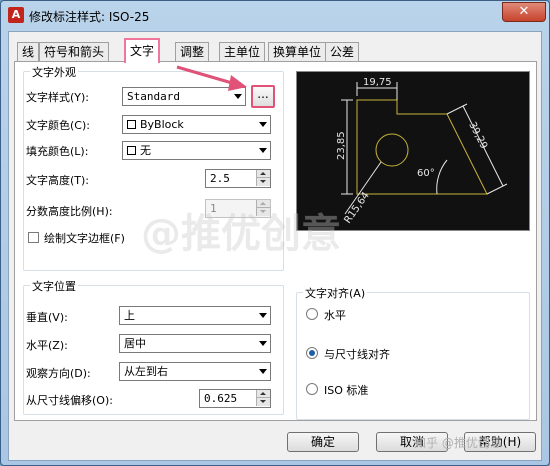 This screenshot has width=550, height=466. I want to click on dim-right-text: 39,29, so click(477, 135).